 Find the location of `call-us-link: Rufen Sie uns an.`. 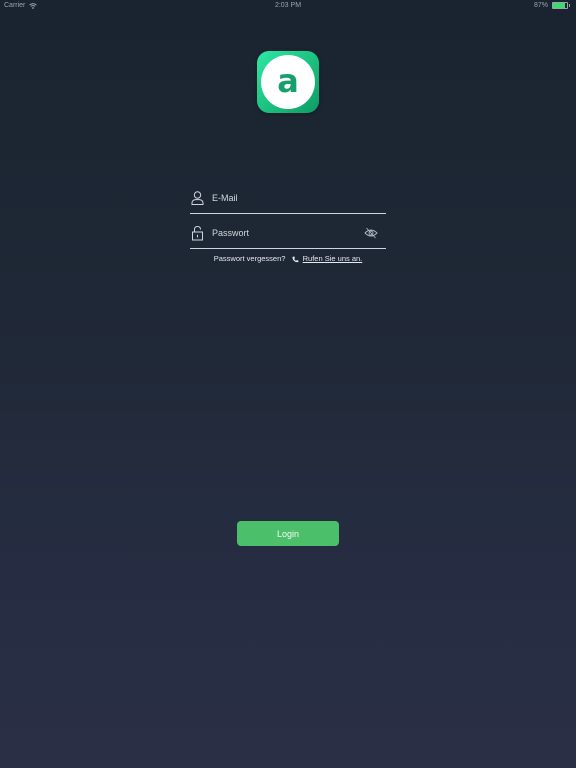

call-us-link: Rufen Sie uns an. is located at coordinates (333, 258).